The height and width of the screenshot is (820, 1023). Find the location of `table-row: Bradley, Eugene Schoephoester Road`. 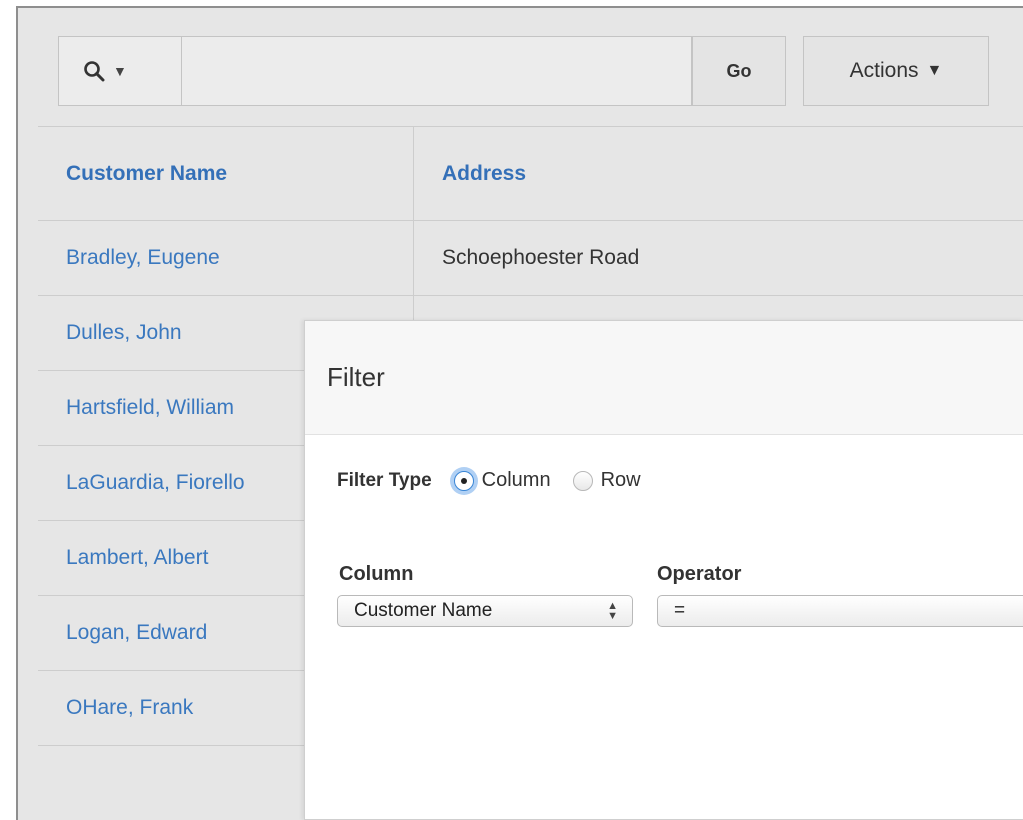

table-row: Bradley, Eugene Schoephoester Road is located at coordinates (530, 258).